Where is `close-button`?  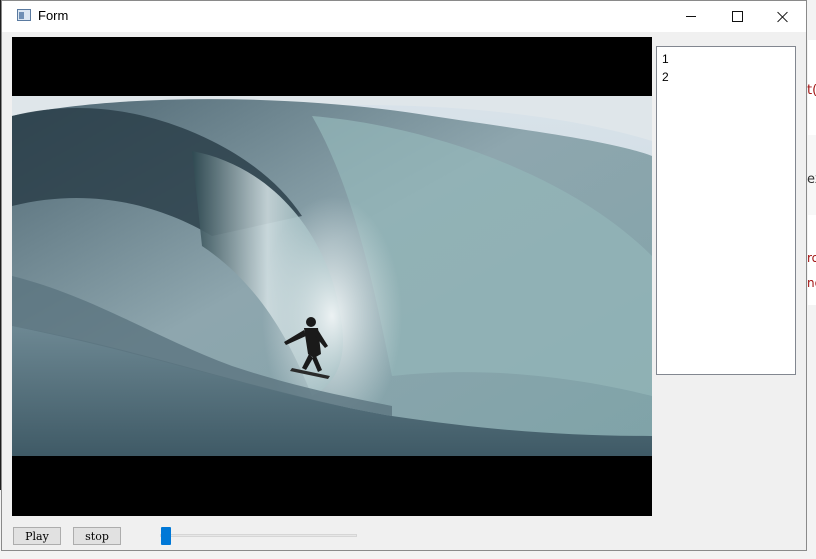 close-button is located at coordinates (783, 16).